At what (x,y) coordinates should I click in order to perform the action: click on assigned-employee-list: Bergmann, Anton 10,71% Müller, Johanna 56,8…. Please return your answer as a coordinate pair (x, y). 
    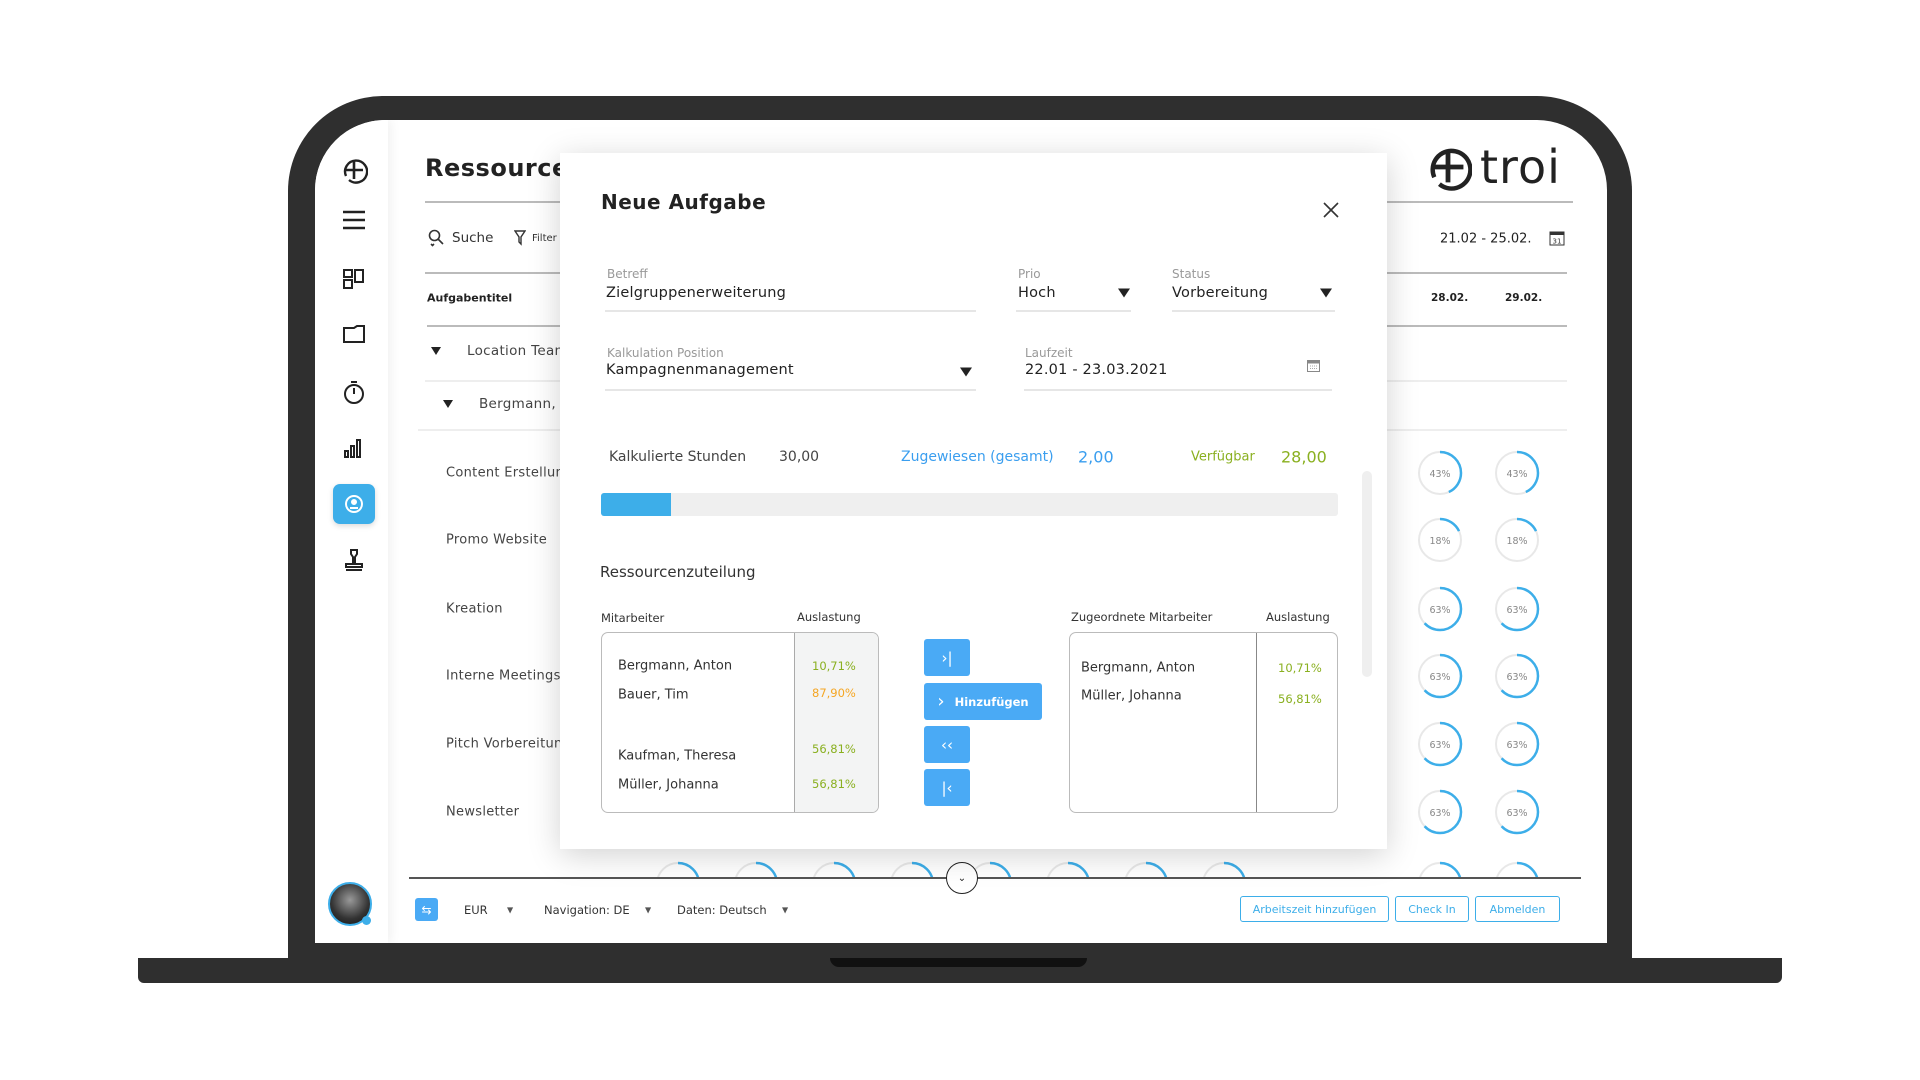
    Looking at the image, I should click on (1203, 722).